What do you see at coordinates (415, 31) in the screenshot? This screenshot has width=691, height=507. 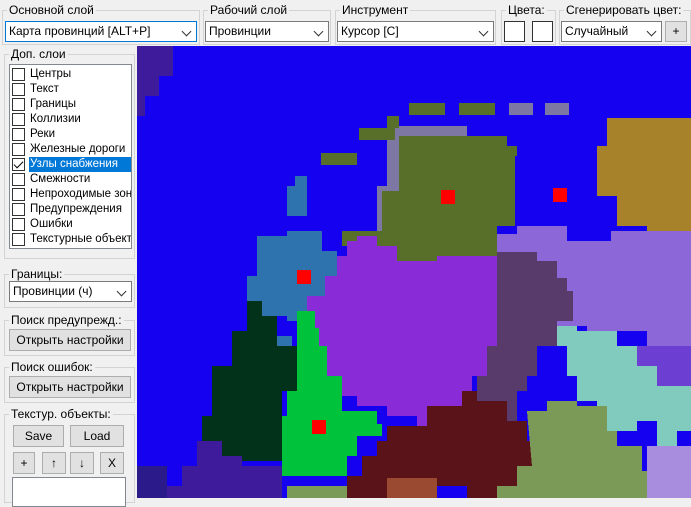 I see `tool-select: Курсор [C]` at bounding box center [415, 31].